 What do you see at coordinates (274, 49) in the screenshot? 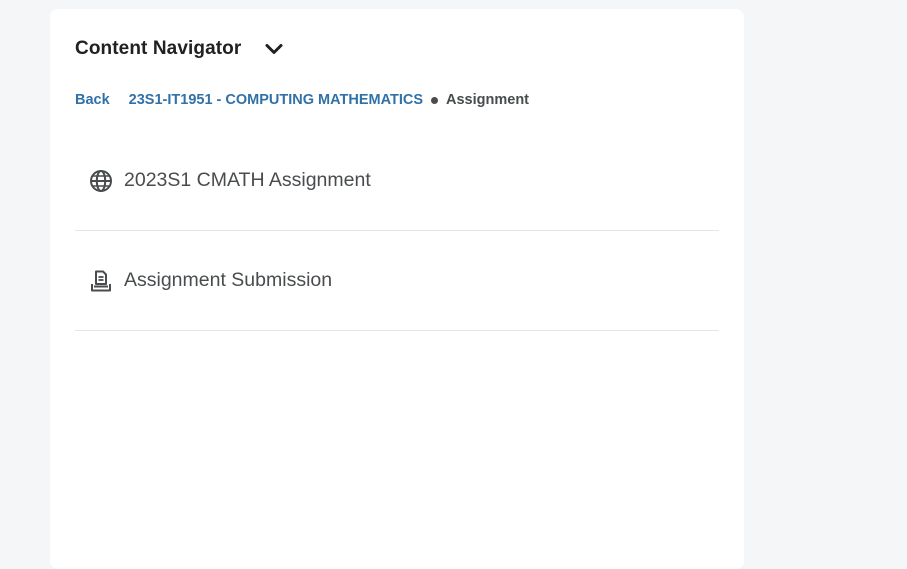
I see `chevron-down-icon` at bounding box center [274, 49].